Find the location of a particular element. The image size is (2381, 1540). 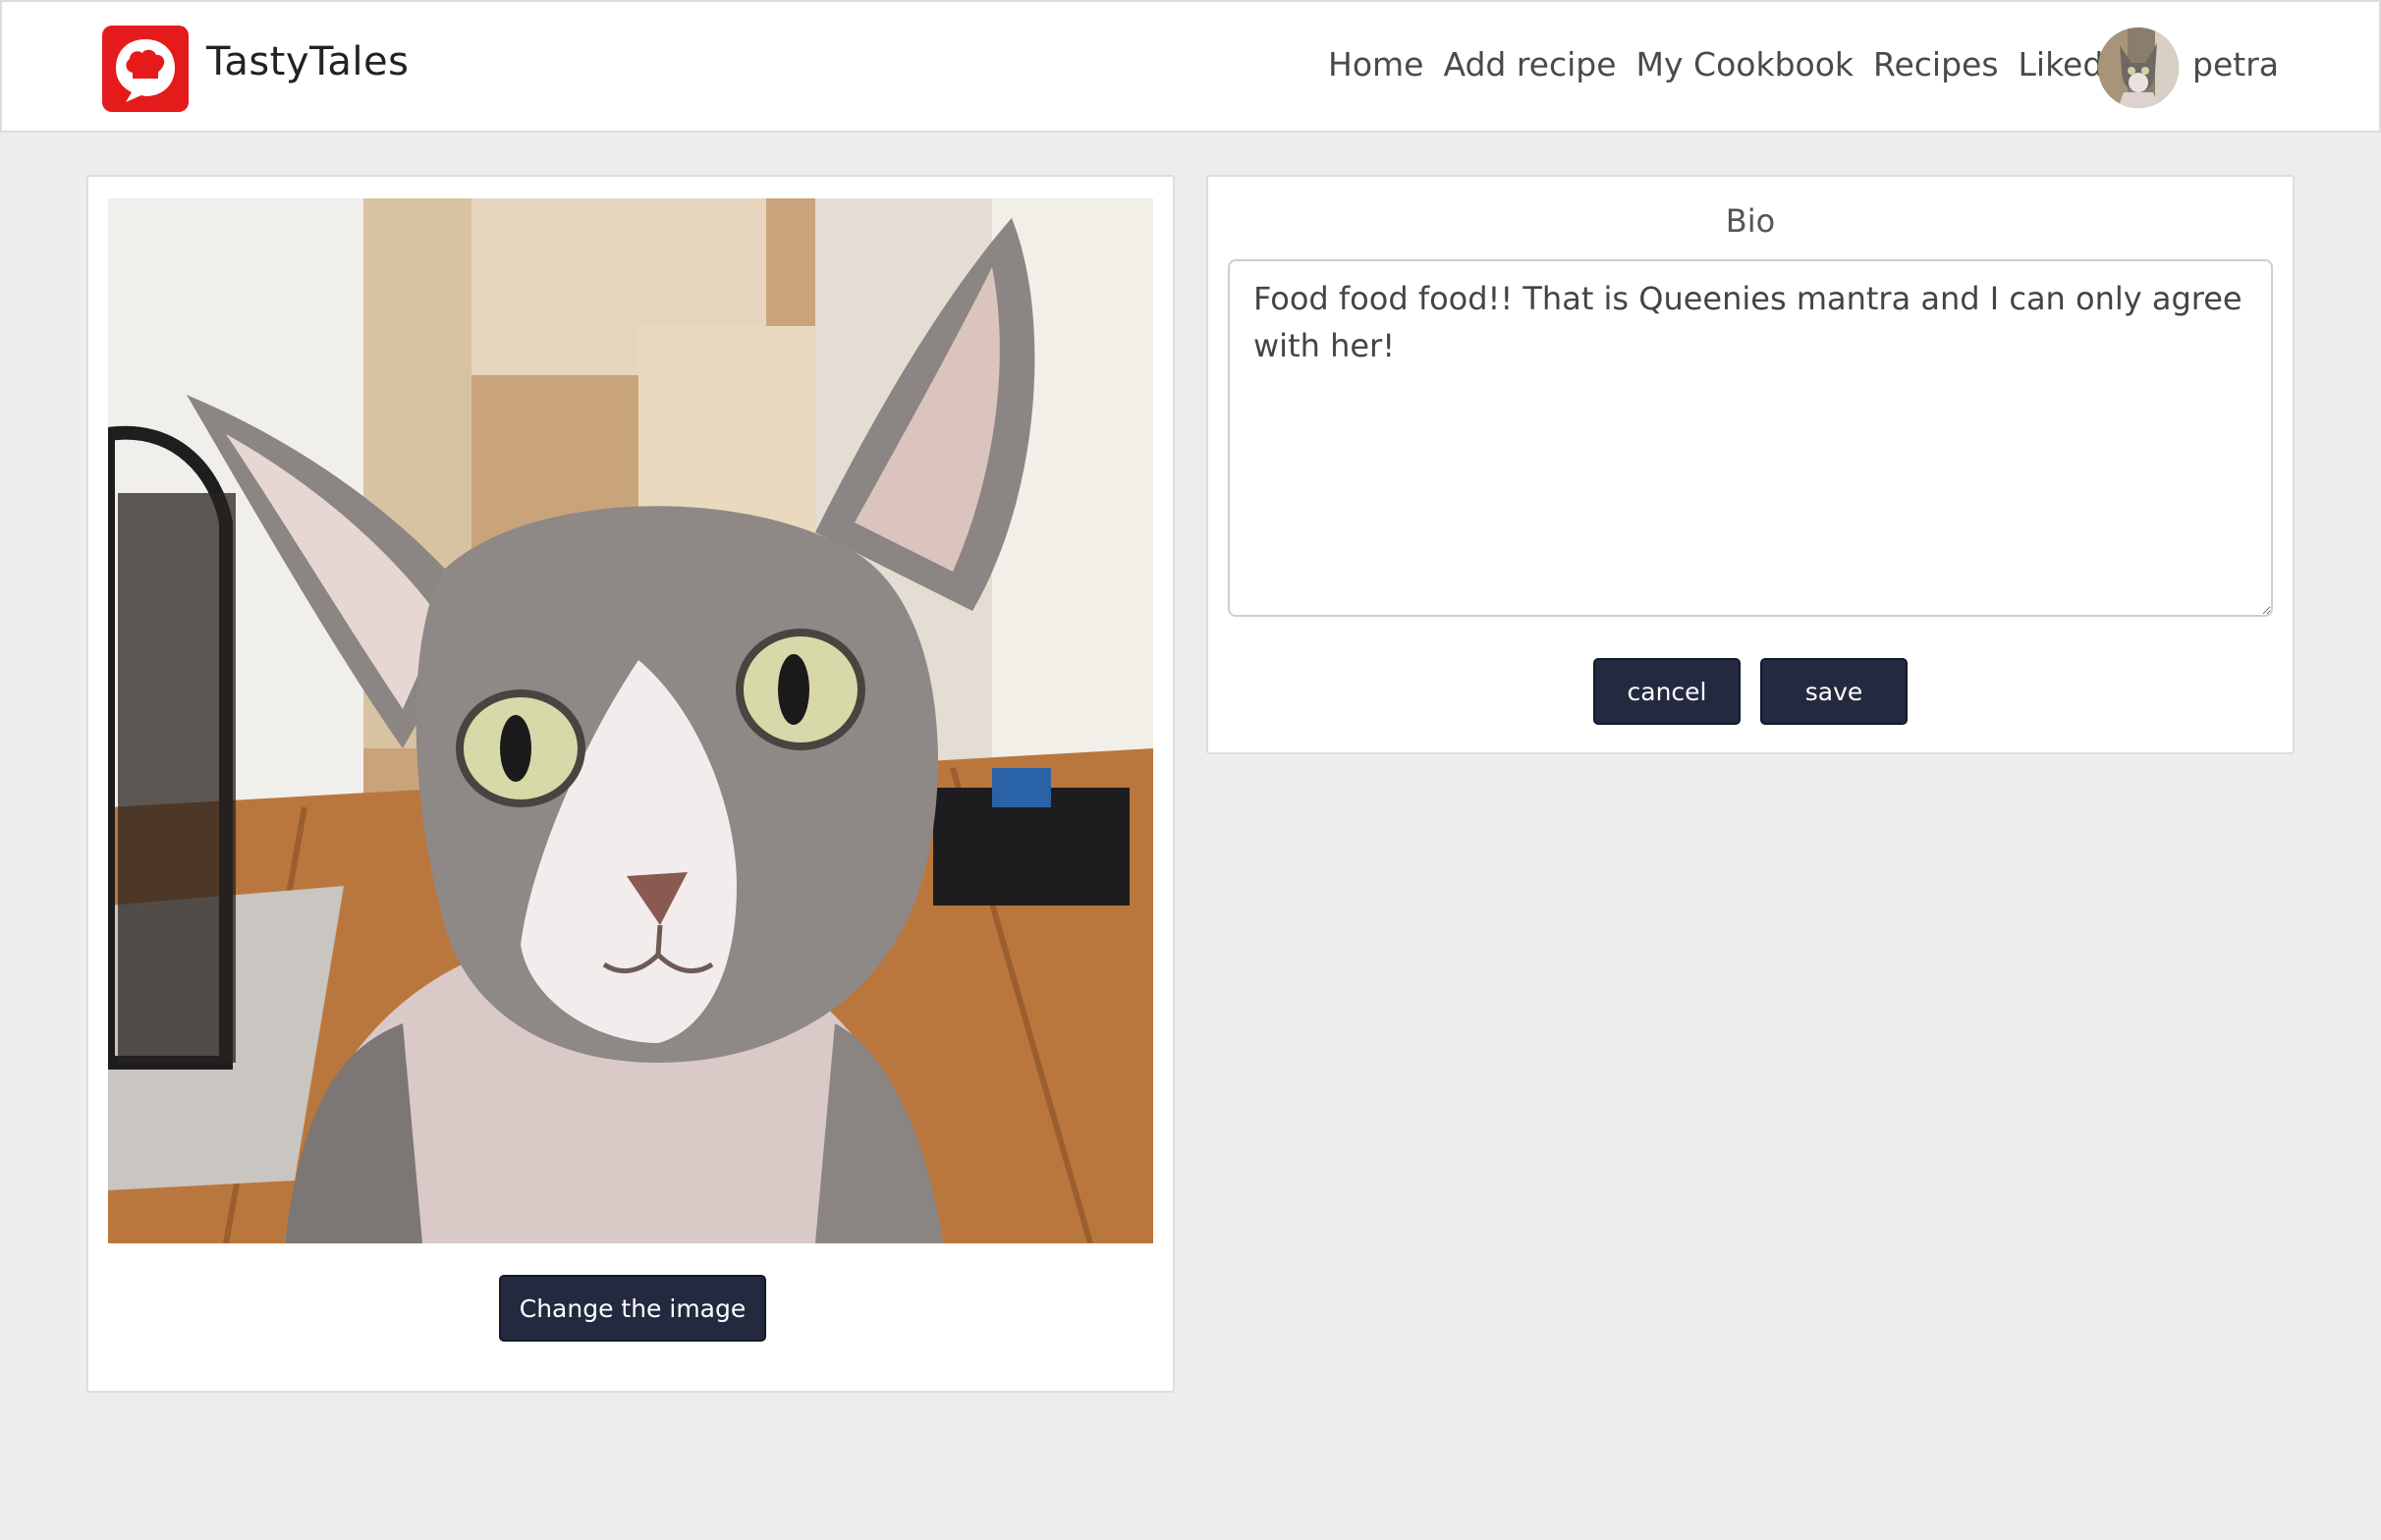

chef-hat-logo-icon is located at coordinates (145, 69).